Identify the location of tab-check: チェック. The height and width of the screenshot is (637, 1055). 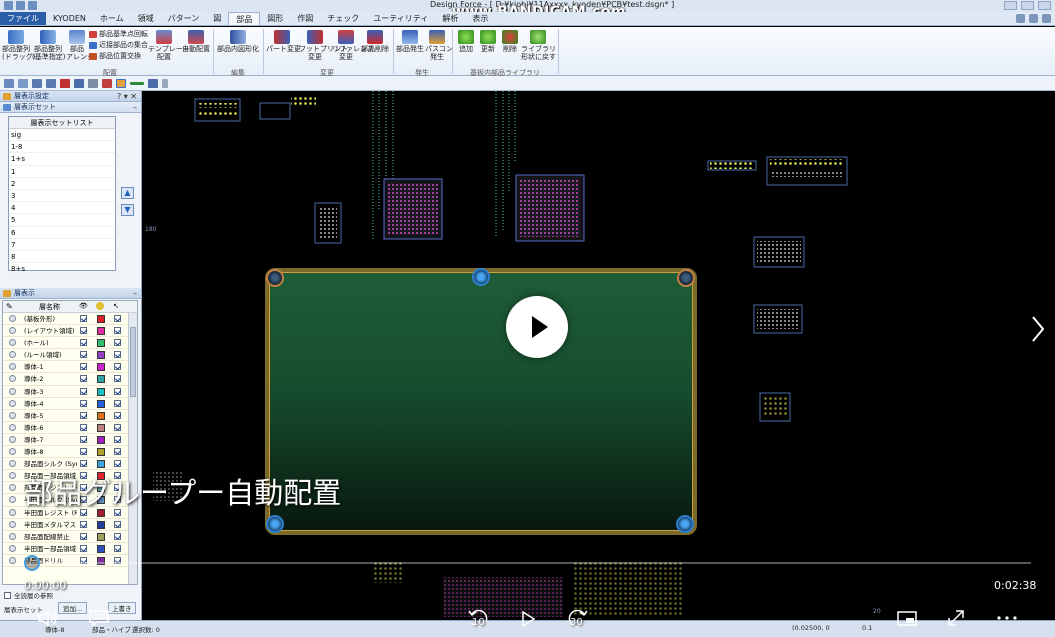
(343, 18).